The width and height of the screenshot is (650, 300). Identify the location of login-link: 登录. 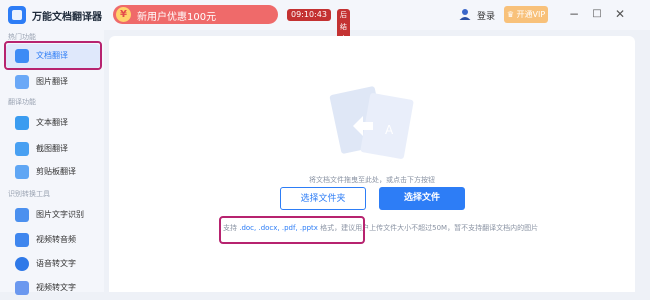
(486, 15).